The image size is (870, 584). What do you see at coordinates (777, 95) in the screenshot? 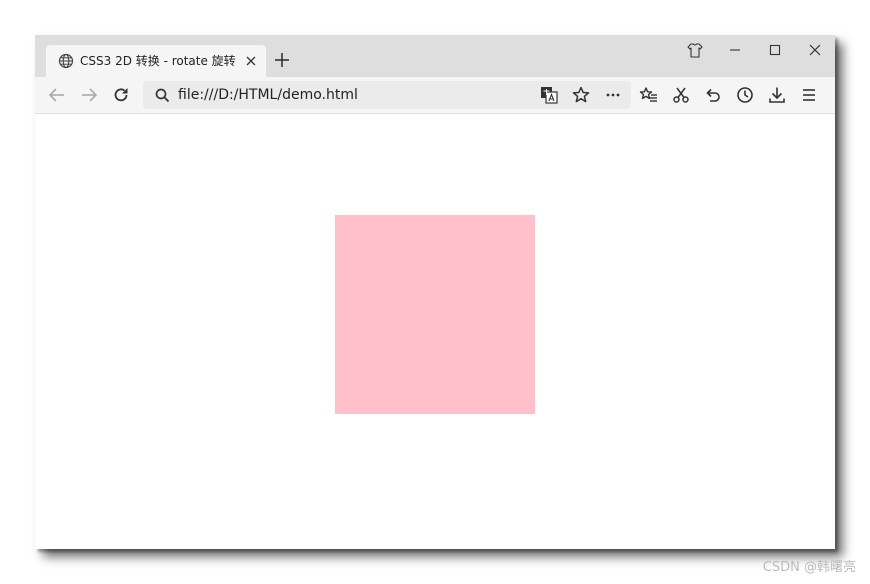
I see `download-icon` at bounding box center [777, 95].